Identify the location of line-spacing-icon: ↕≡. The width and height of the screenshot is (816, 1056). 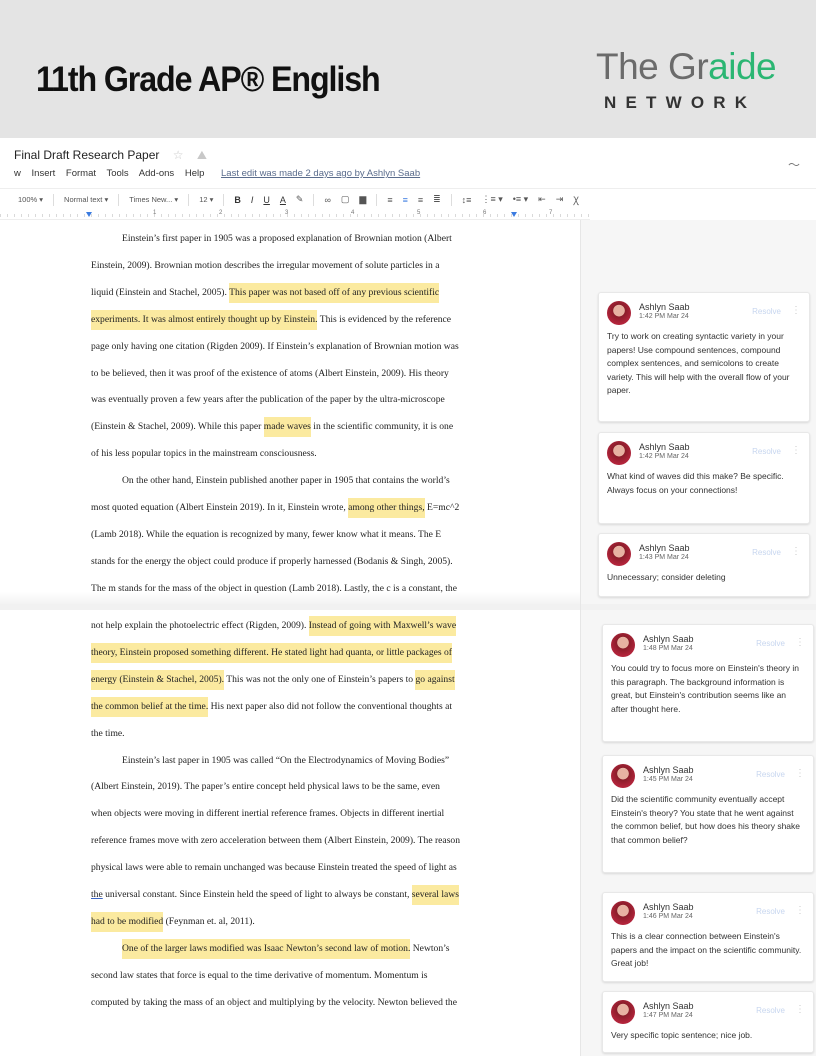
(467, 200).